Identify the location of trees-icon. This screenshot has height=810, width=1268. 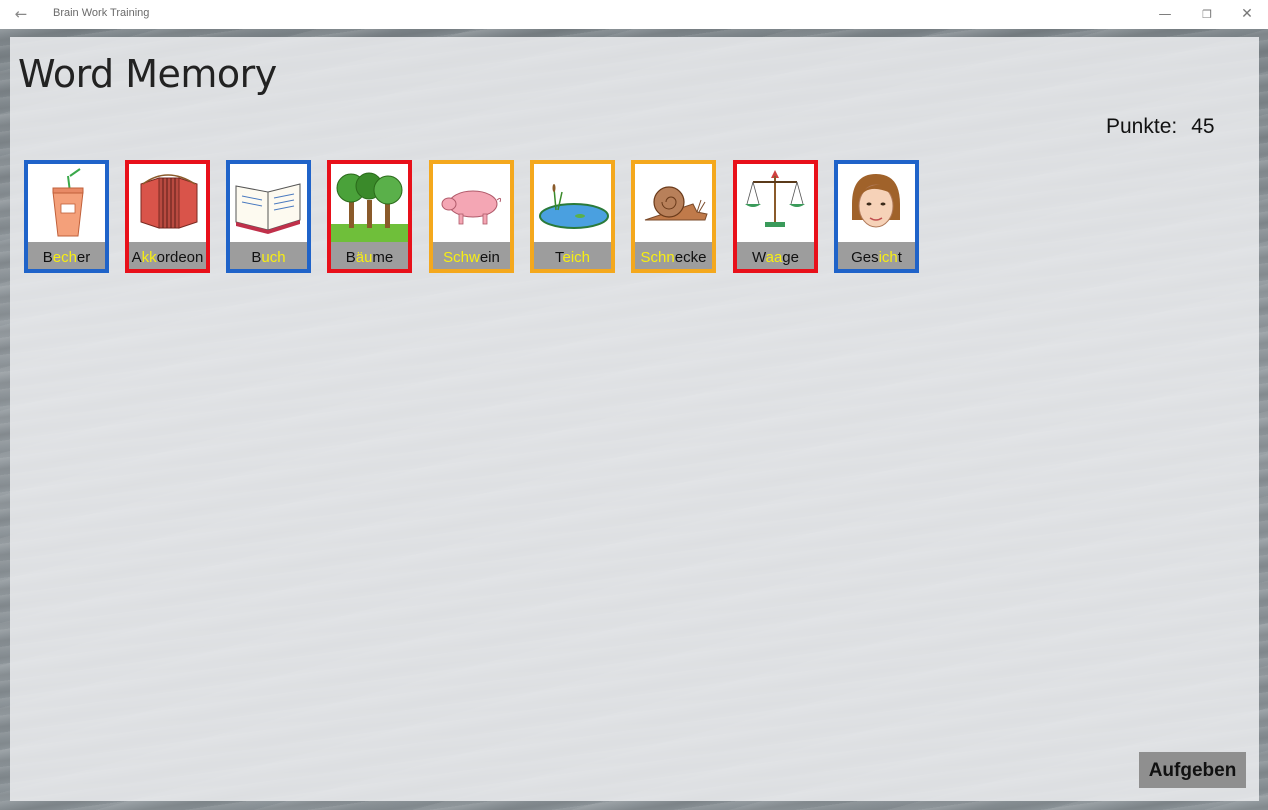
(369, 203).